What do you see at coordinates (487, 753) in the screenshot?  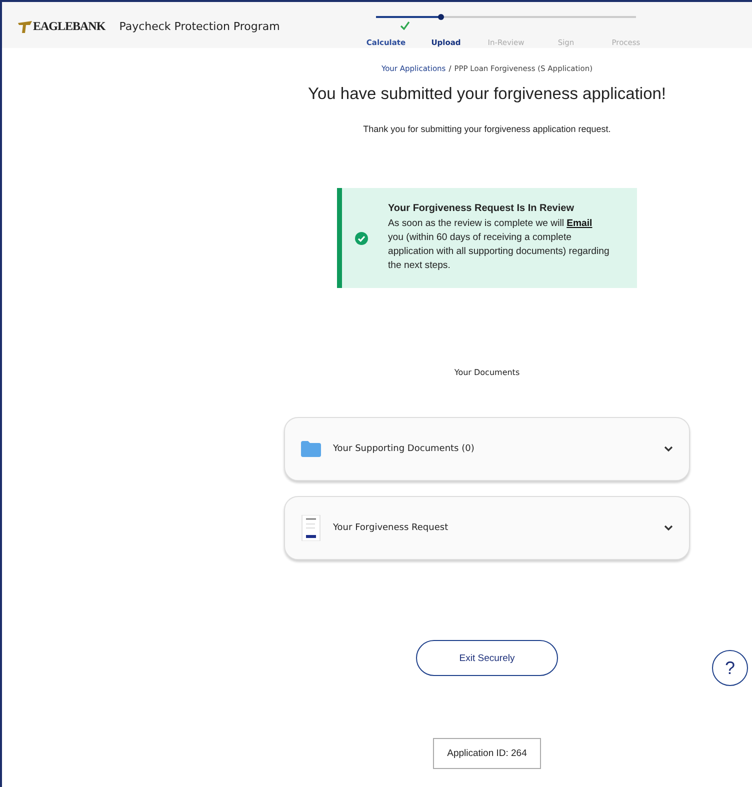 I see `application-id: Application ID: 264` at bounding box center [487, 753].